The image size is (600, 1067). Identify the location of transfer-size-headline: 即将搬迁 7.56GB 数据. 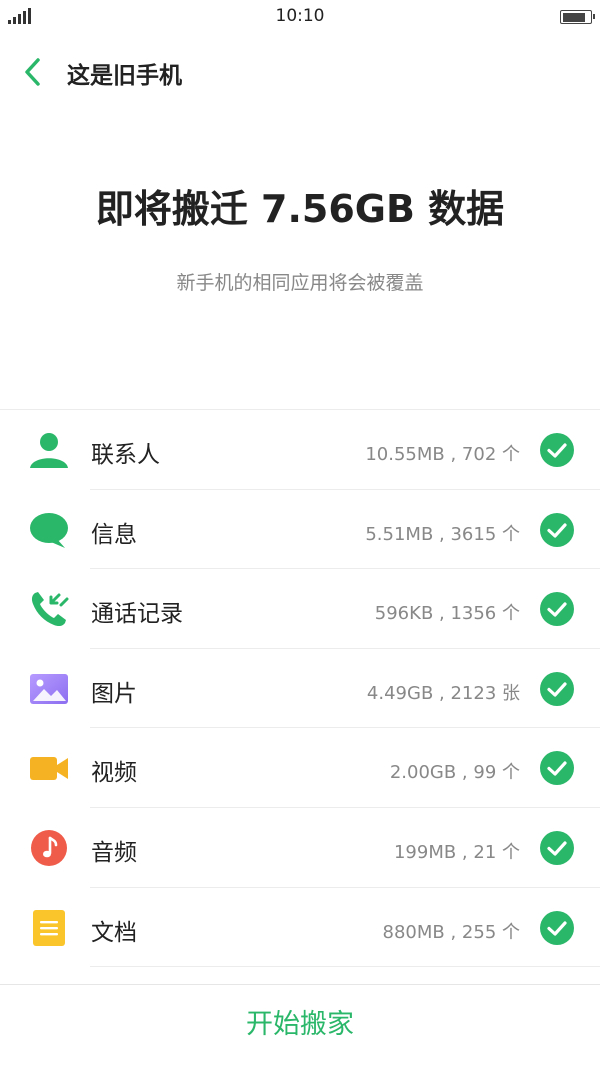
(300, 209).